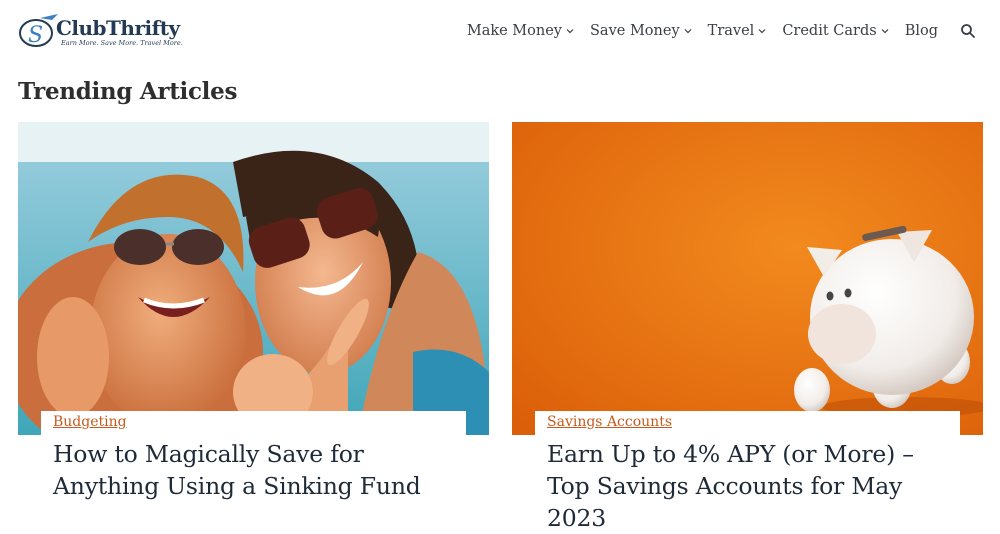 The height and width of the screenshot is (534, 1000). What do you see at coordinates (122, 43) in the screenshot?
I see `brand-tagline: Earn More. Save More. Travel More.` at bounding box center [122, 43].